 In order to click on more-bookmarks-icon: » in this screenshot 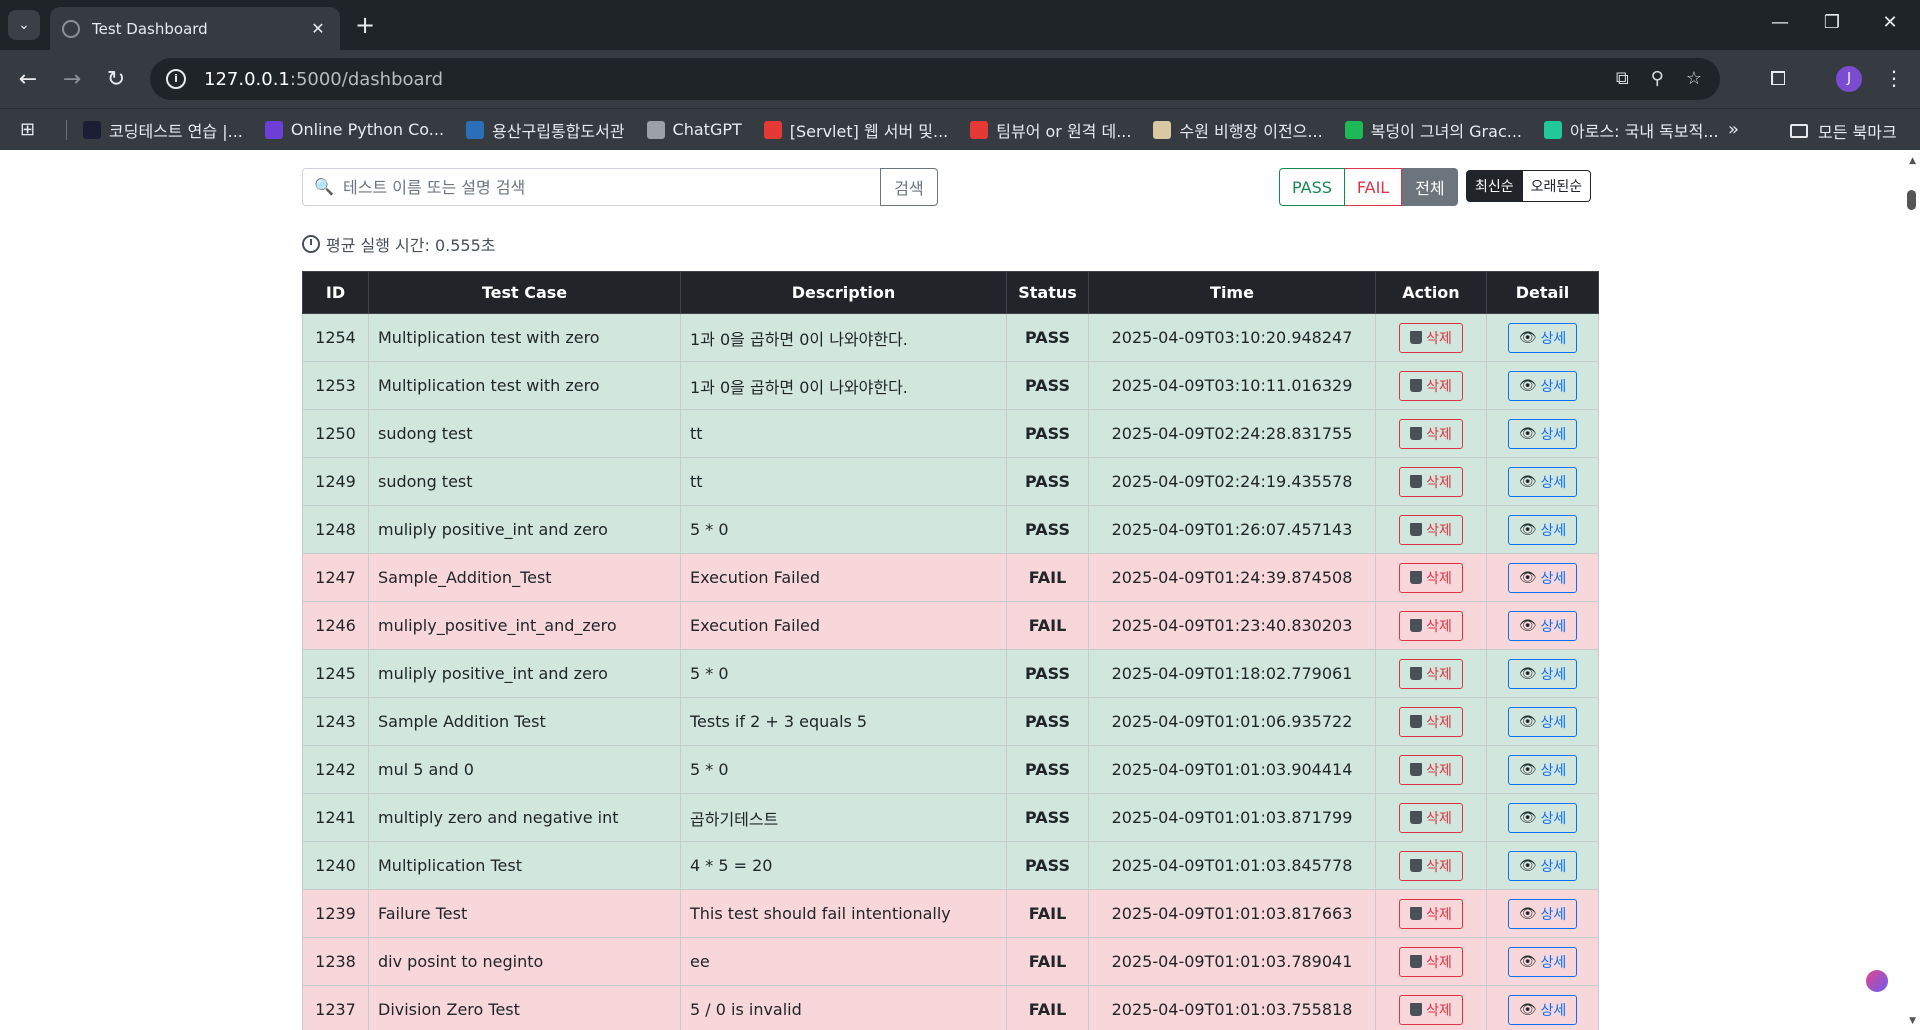, I will do `click(1733, 129)`.